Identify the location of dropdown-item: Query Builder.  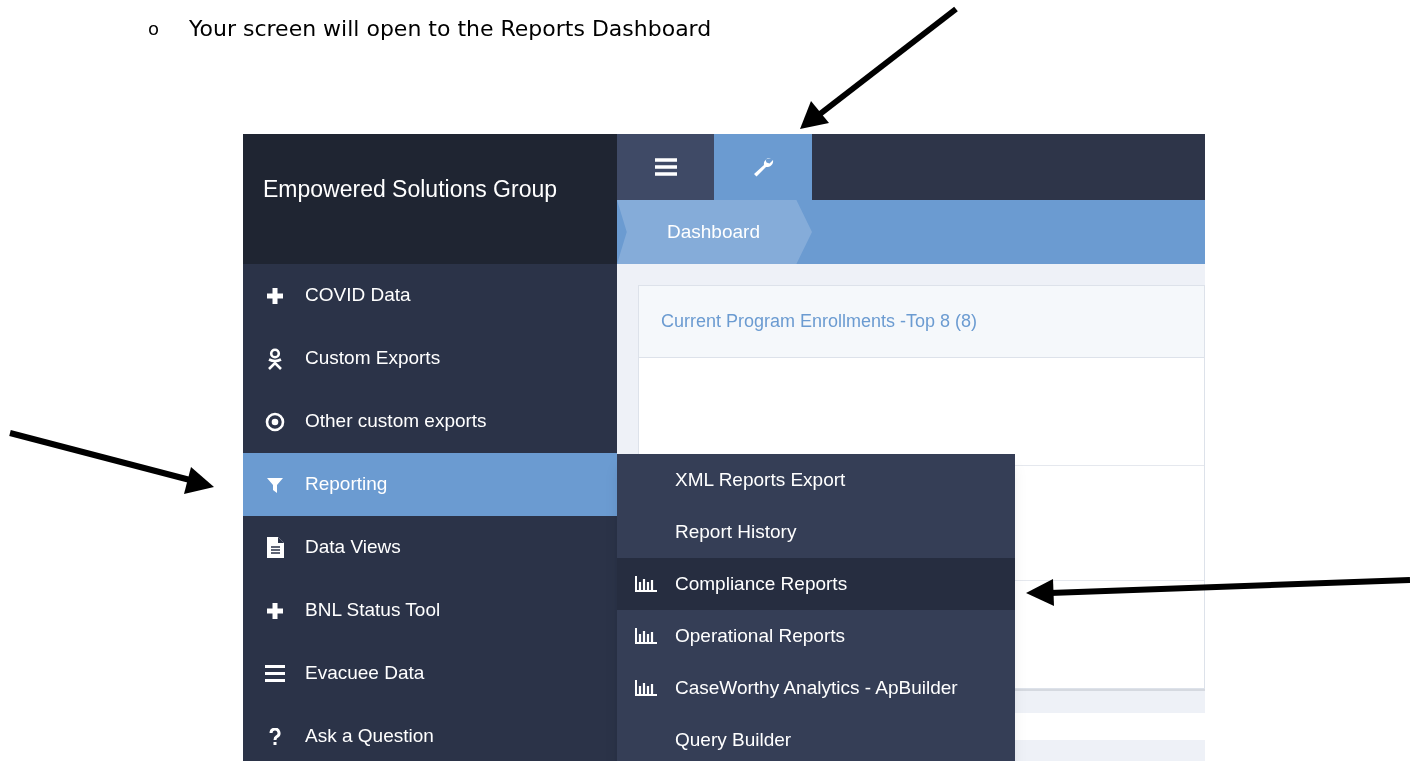
(816, 737).